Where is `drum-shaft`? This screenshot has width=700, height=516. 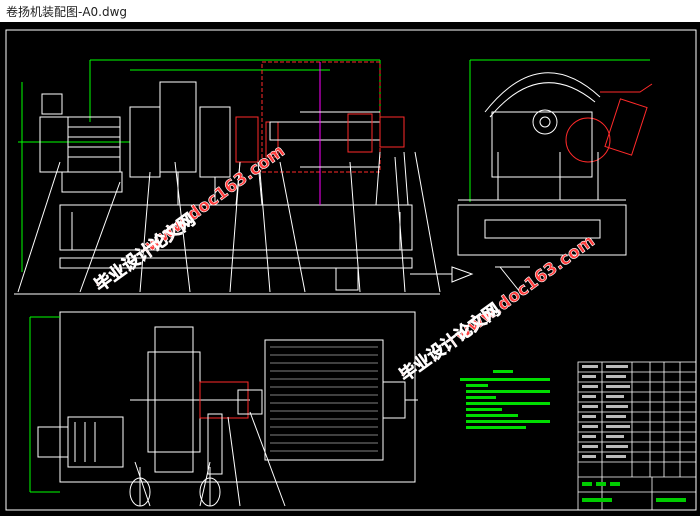 drum-shaft is located at coordinates (325, 131).